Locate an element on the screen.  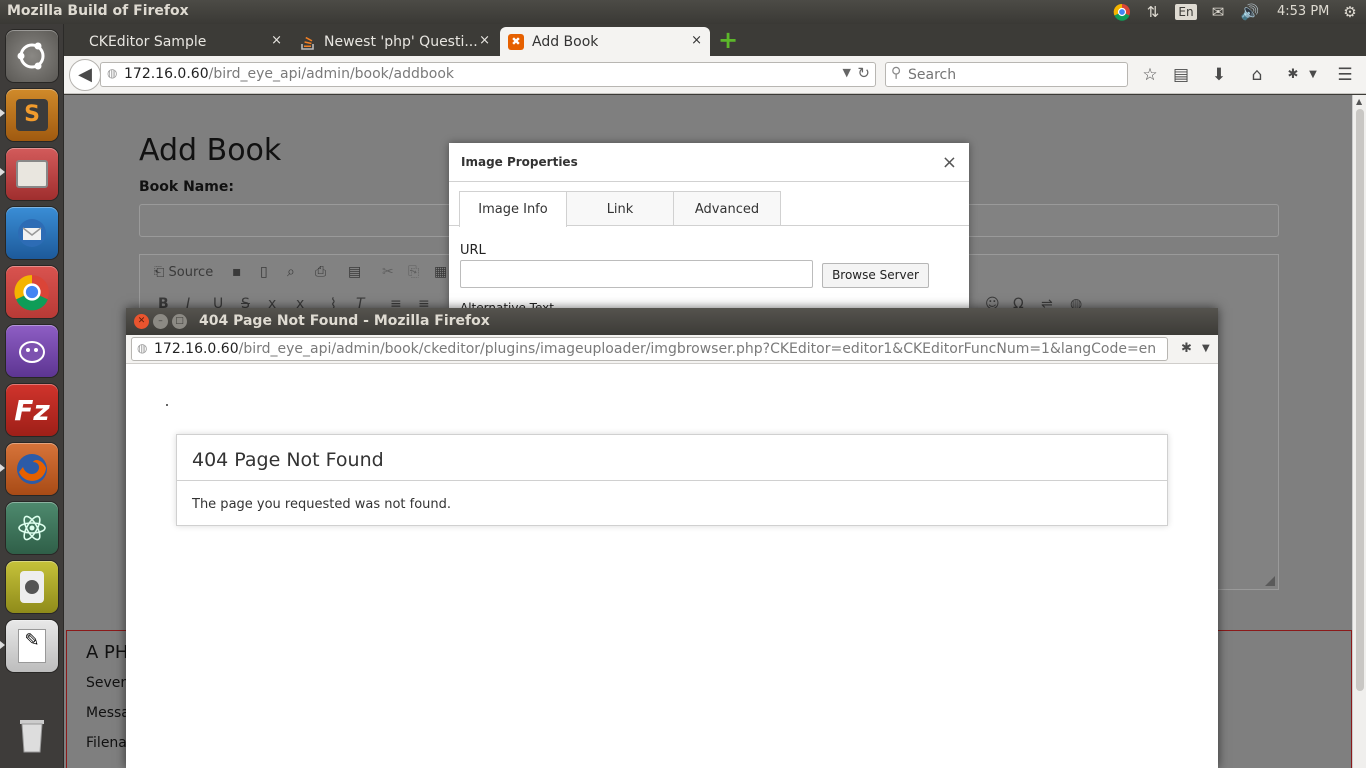
clock: 4:53 PM is located at coordinates (1303, 11).